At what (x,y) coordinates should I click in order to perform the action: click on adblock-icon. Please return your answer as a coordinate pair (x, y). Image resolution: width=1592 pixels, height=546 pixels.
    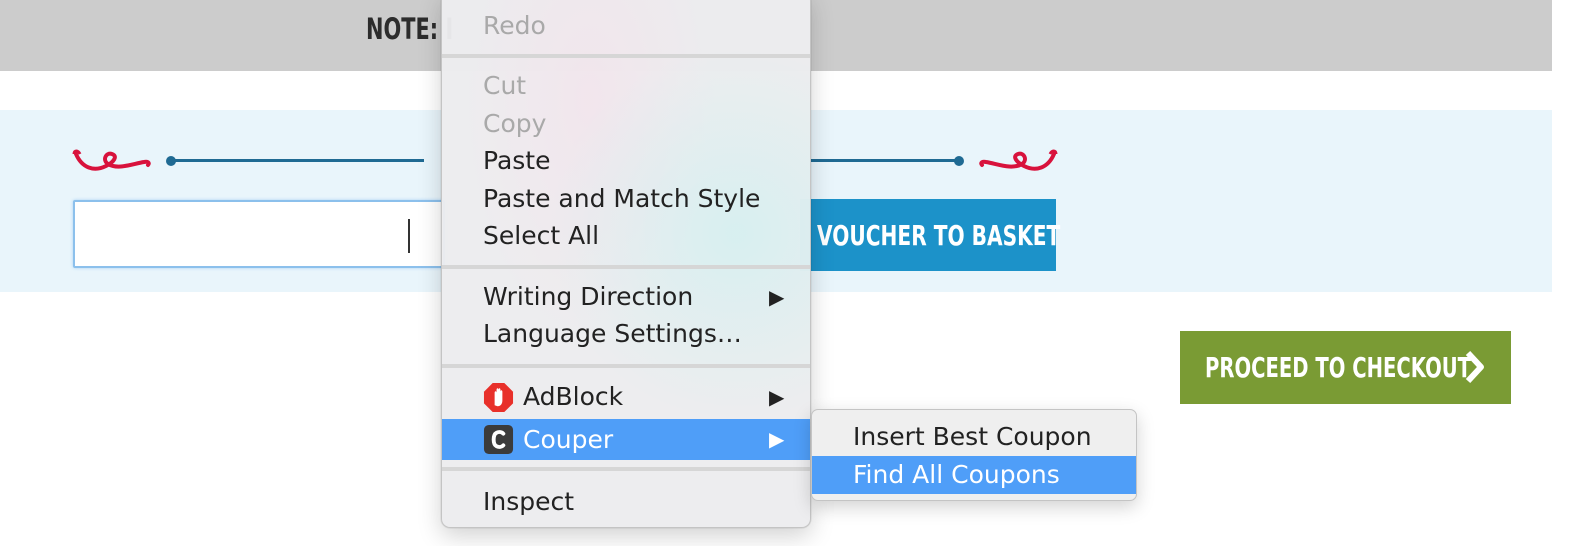
    Looking at the image, I should click on (498, 397).